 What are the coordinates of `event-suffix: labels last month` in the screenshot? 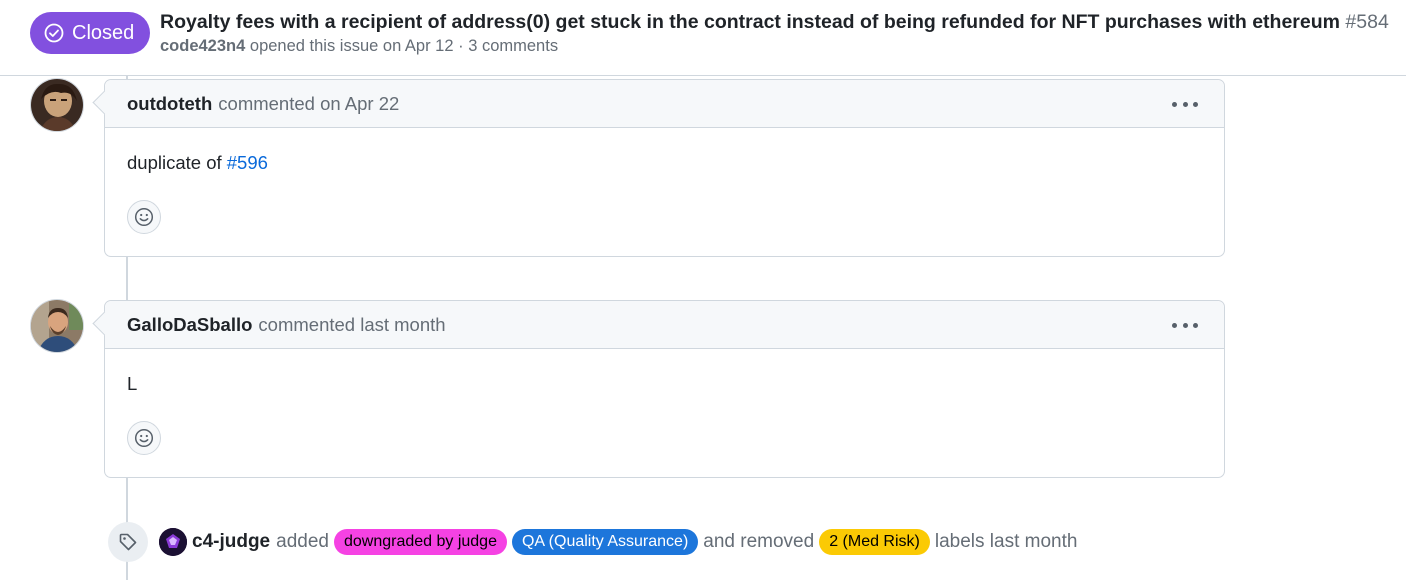 It's located at (1006, 542).